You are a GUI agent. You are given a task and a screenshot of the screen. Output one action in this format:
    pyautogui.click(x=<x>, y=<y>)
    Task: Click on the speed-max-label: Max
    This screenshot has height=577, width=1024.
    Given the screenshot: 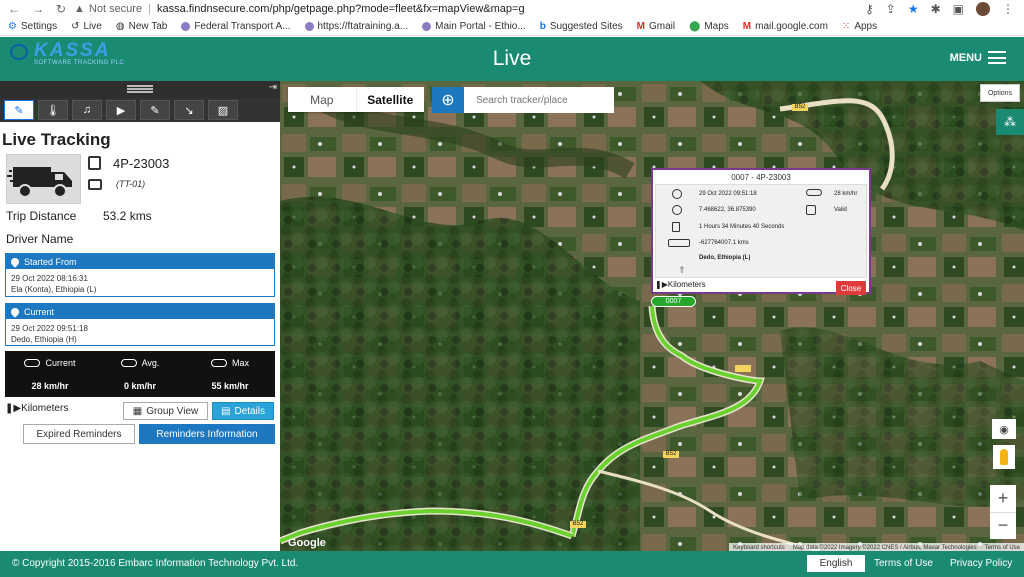 What is the action you would take?
    pyautogui.click(x=240, y=363)
    